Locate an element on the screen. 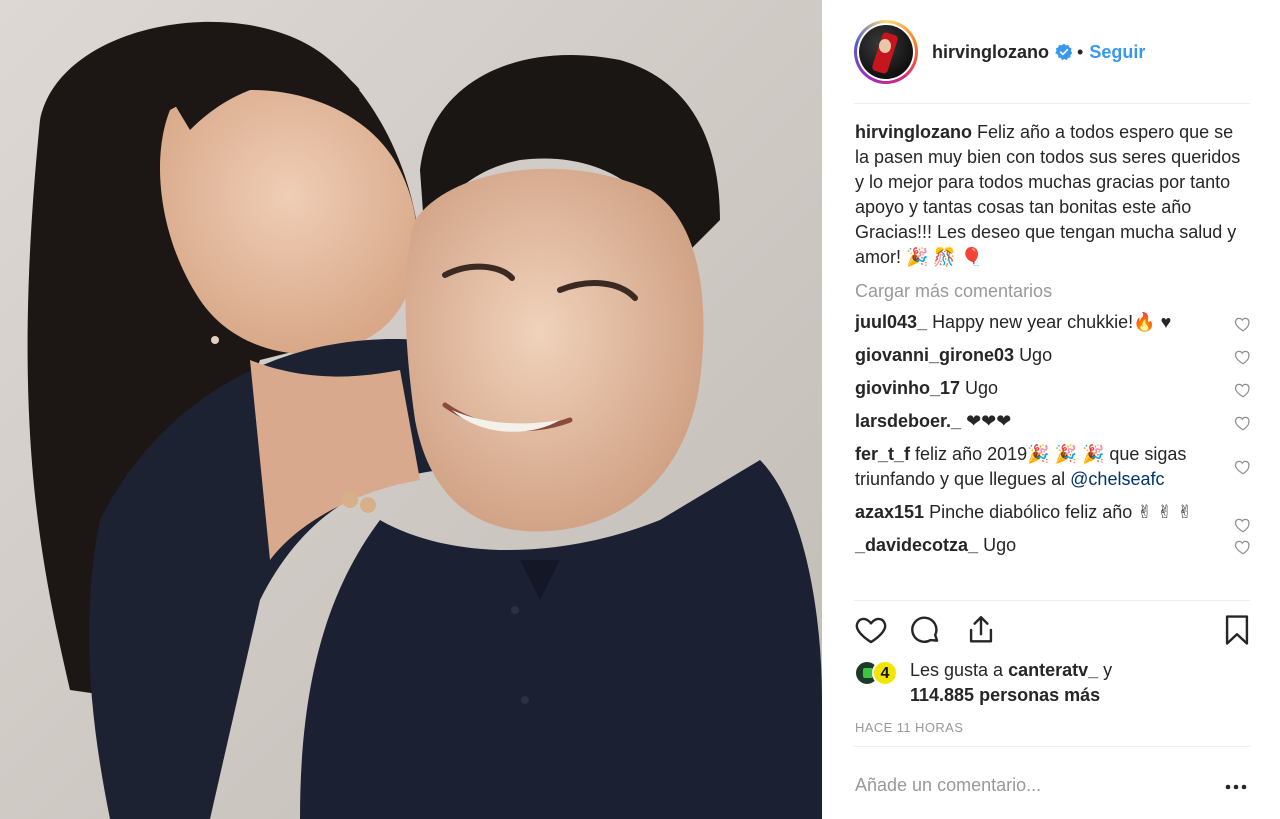  comment-text: Happy new year chukkie!🔥 ♥ is located at coordinates (1052, 322).